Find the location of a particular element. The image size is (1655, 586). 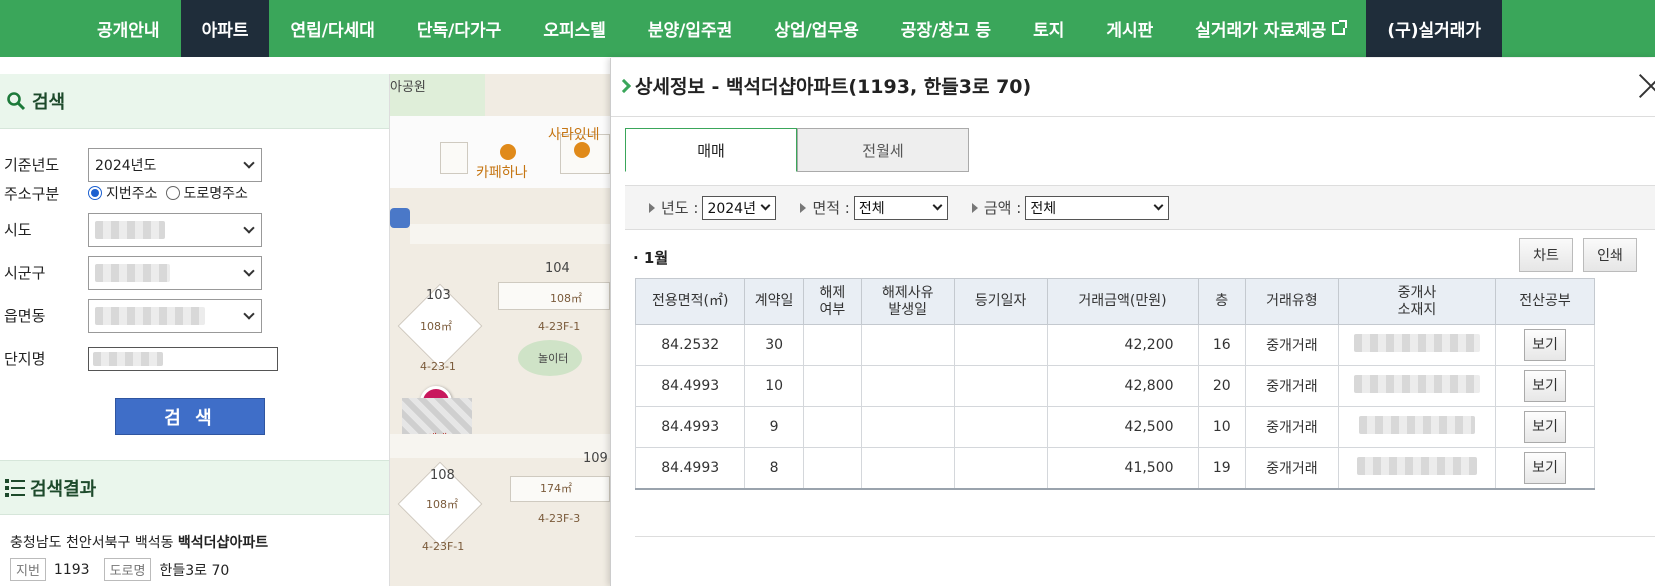

eupmyeondong-row: 읍면동 is located at coordinates (194, 315).